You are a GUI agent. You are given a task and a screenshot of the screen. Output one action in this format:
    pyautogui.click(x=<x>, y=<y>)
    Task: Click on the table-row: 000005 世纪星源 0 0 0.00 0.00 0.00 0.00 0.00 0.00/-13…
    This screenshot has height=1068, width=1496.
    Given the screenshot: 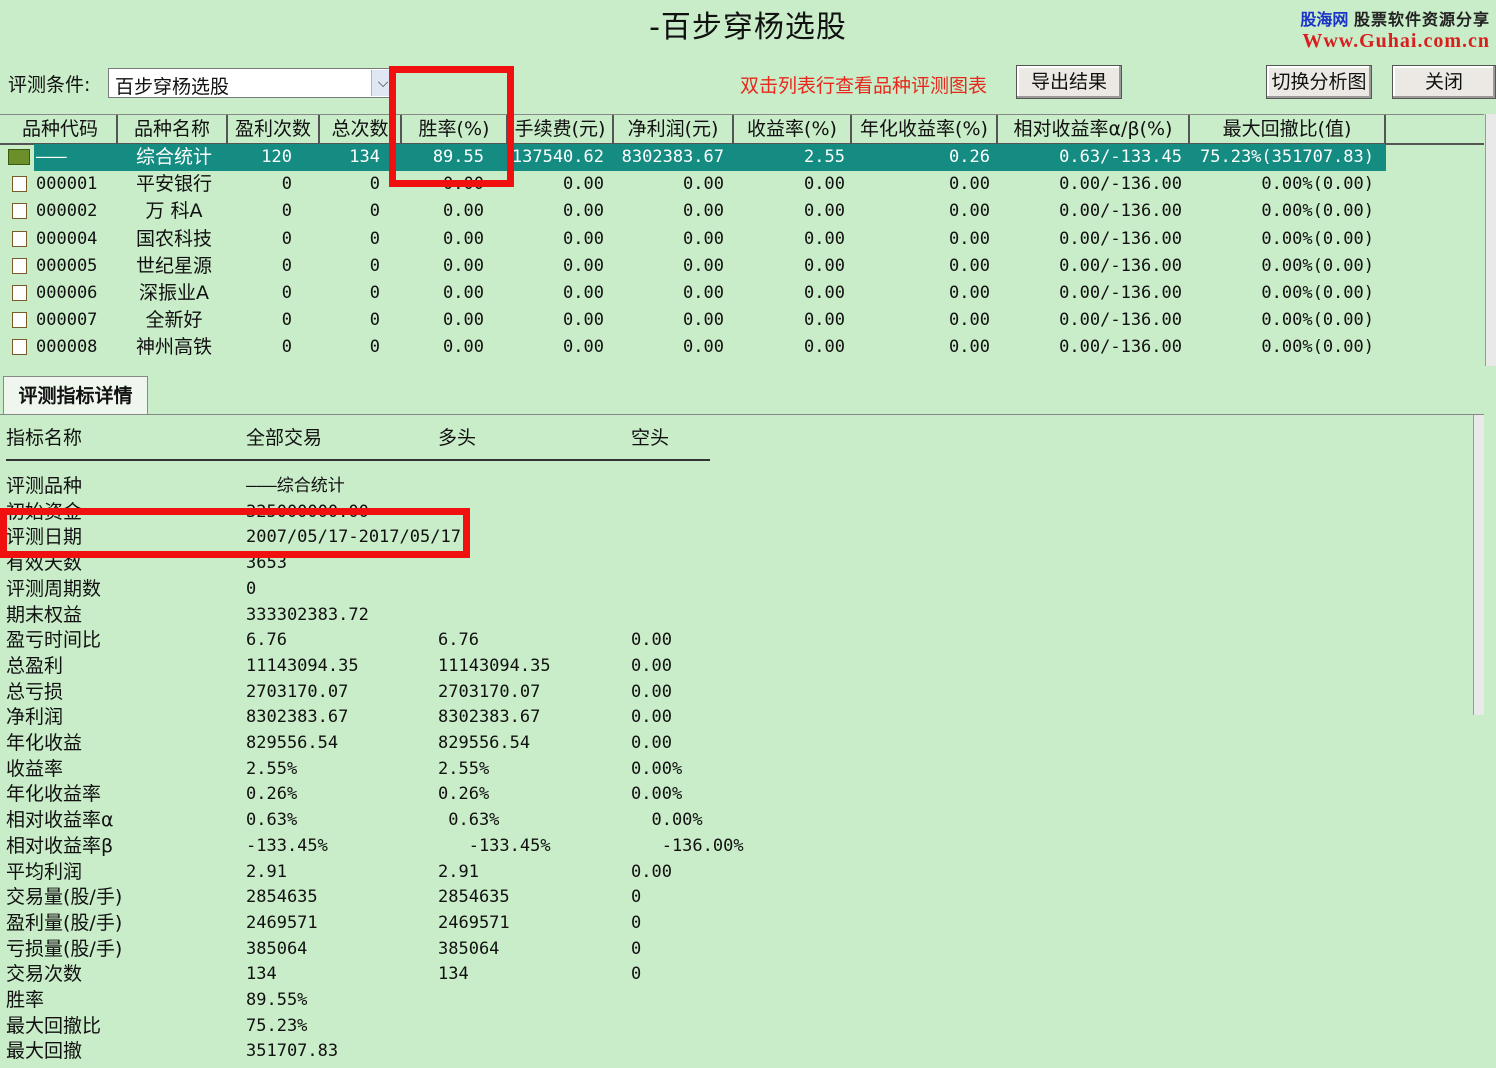 What is the action you would take?
    pyautogui.click(x=700, y=266)
    